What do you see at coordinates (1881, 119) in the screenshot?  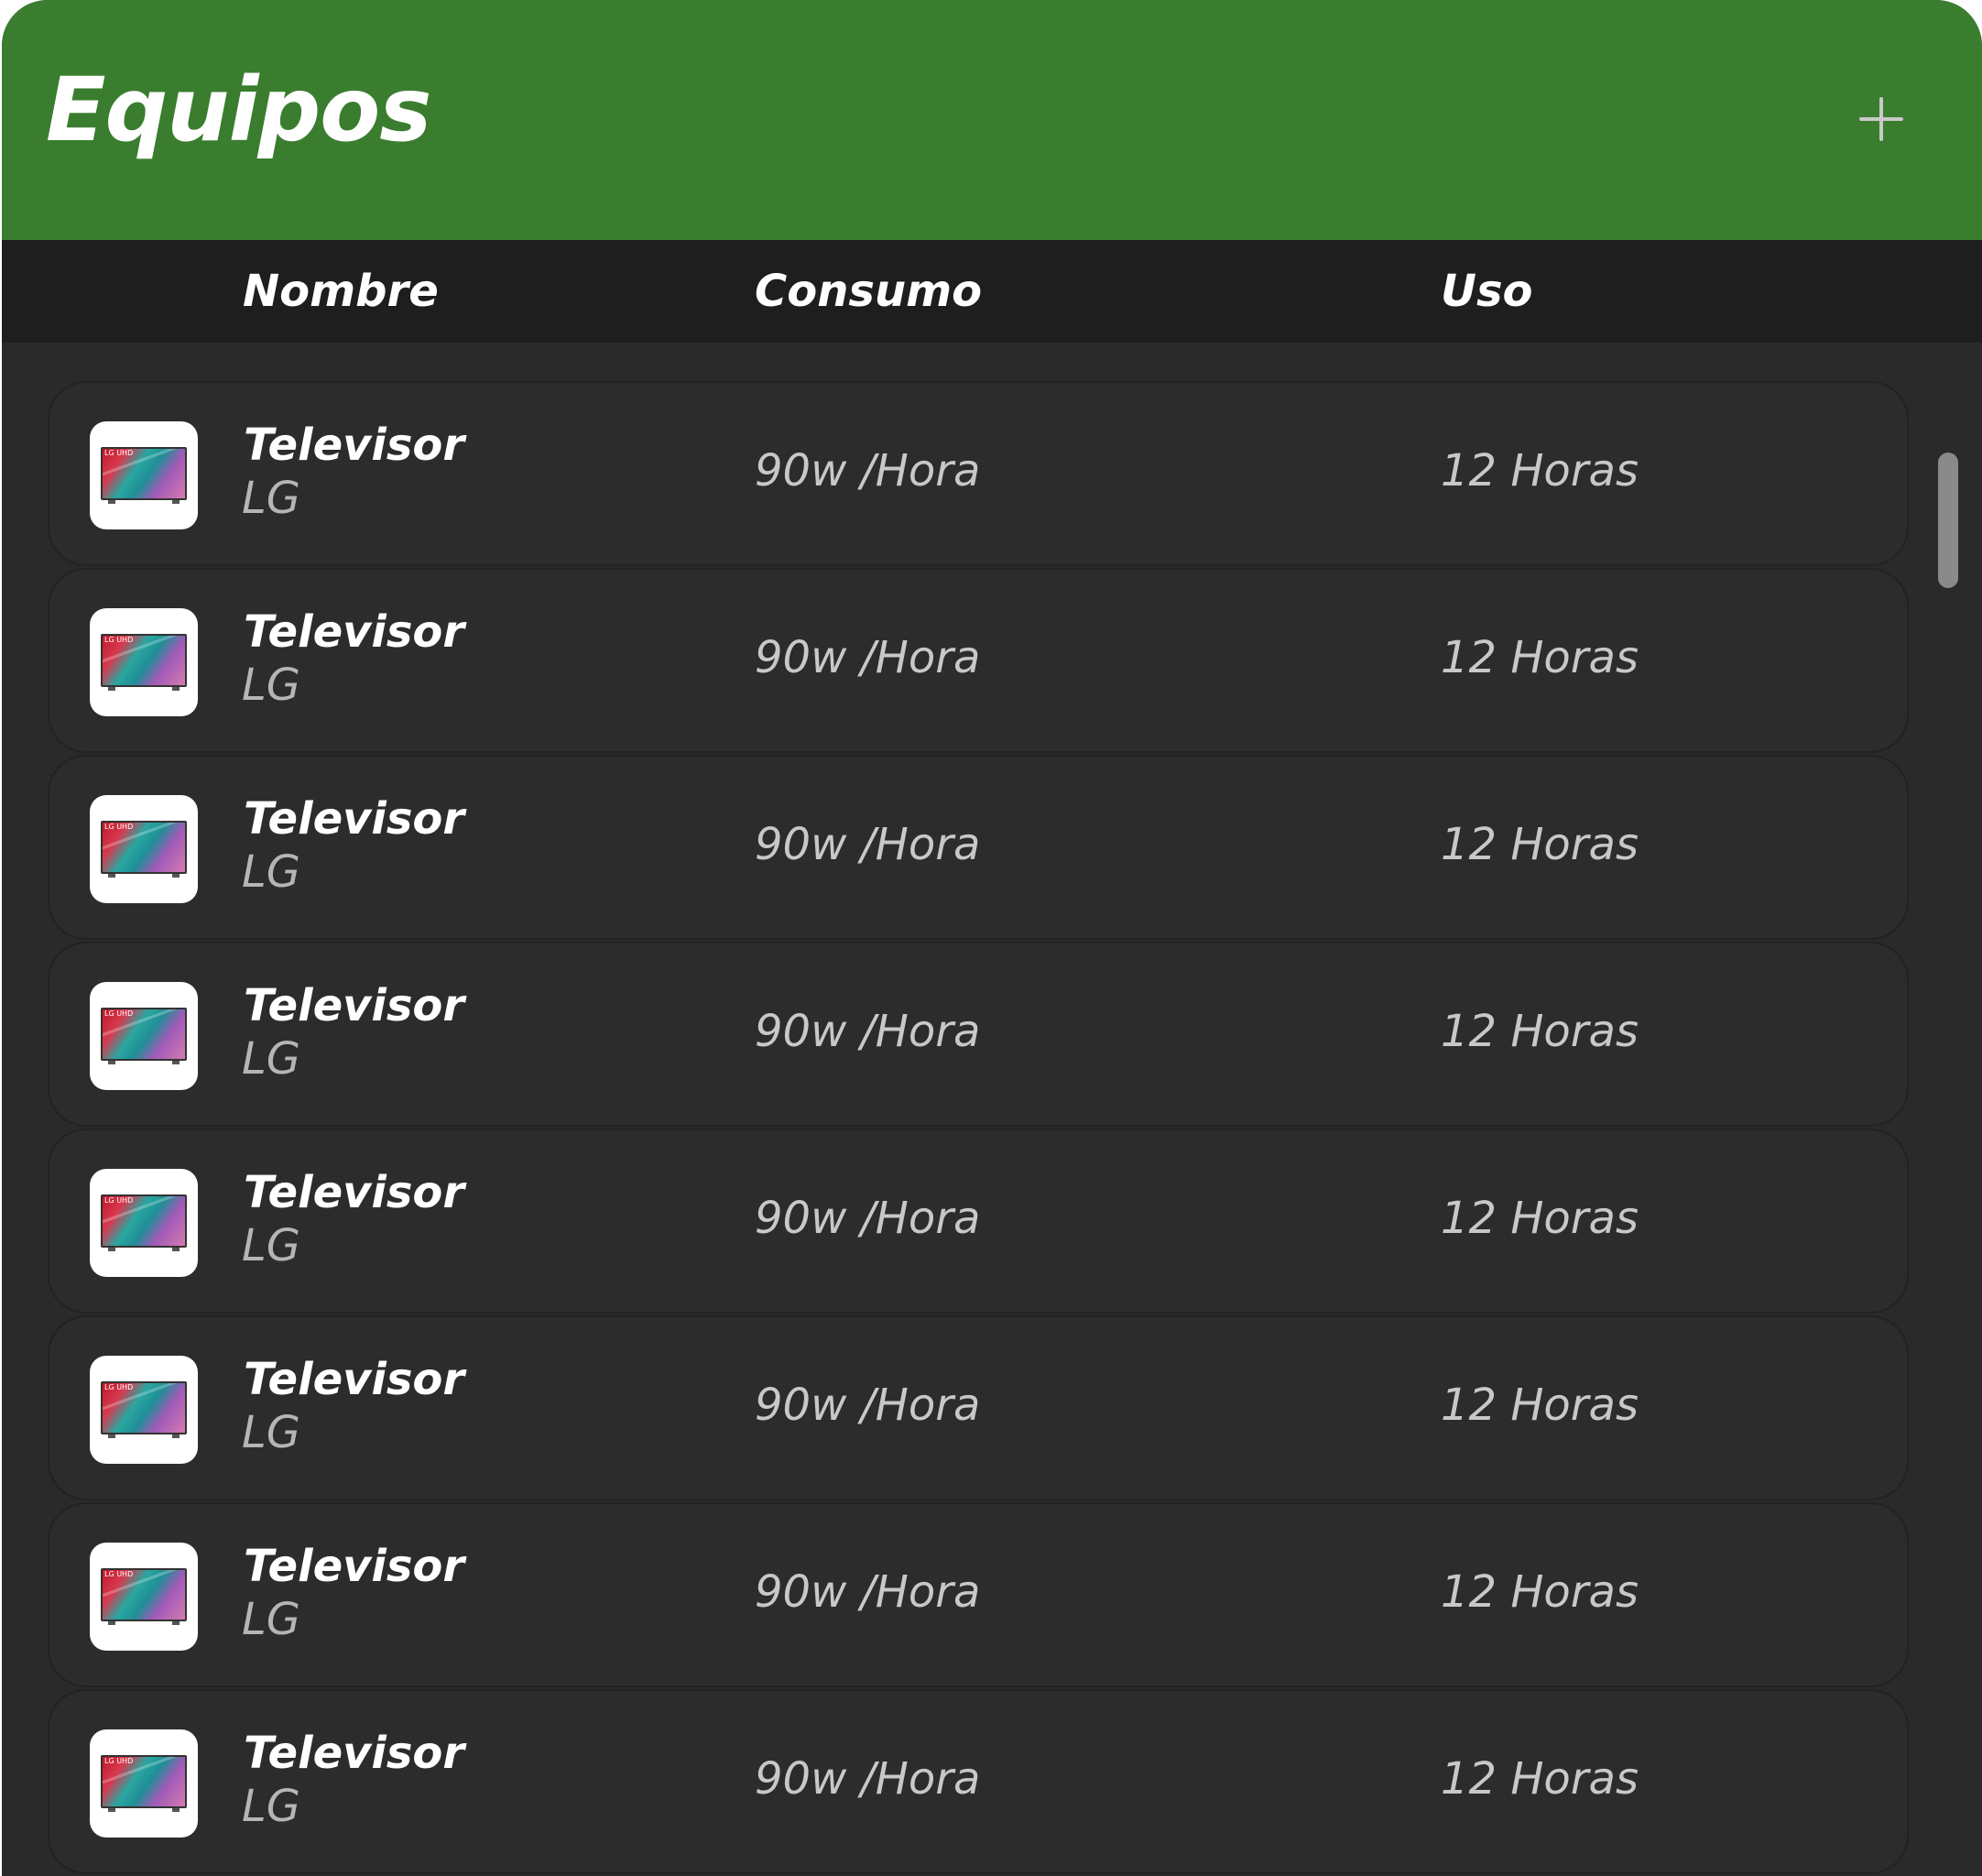 I see `plus-icon` at bounding box center [1881, 119].